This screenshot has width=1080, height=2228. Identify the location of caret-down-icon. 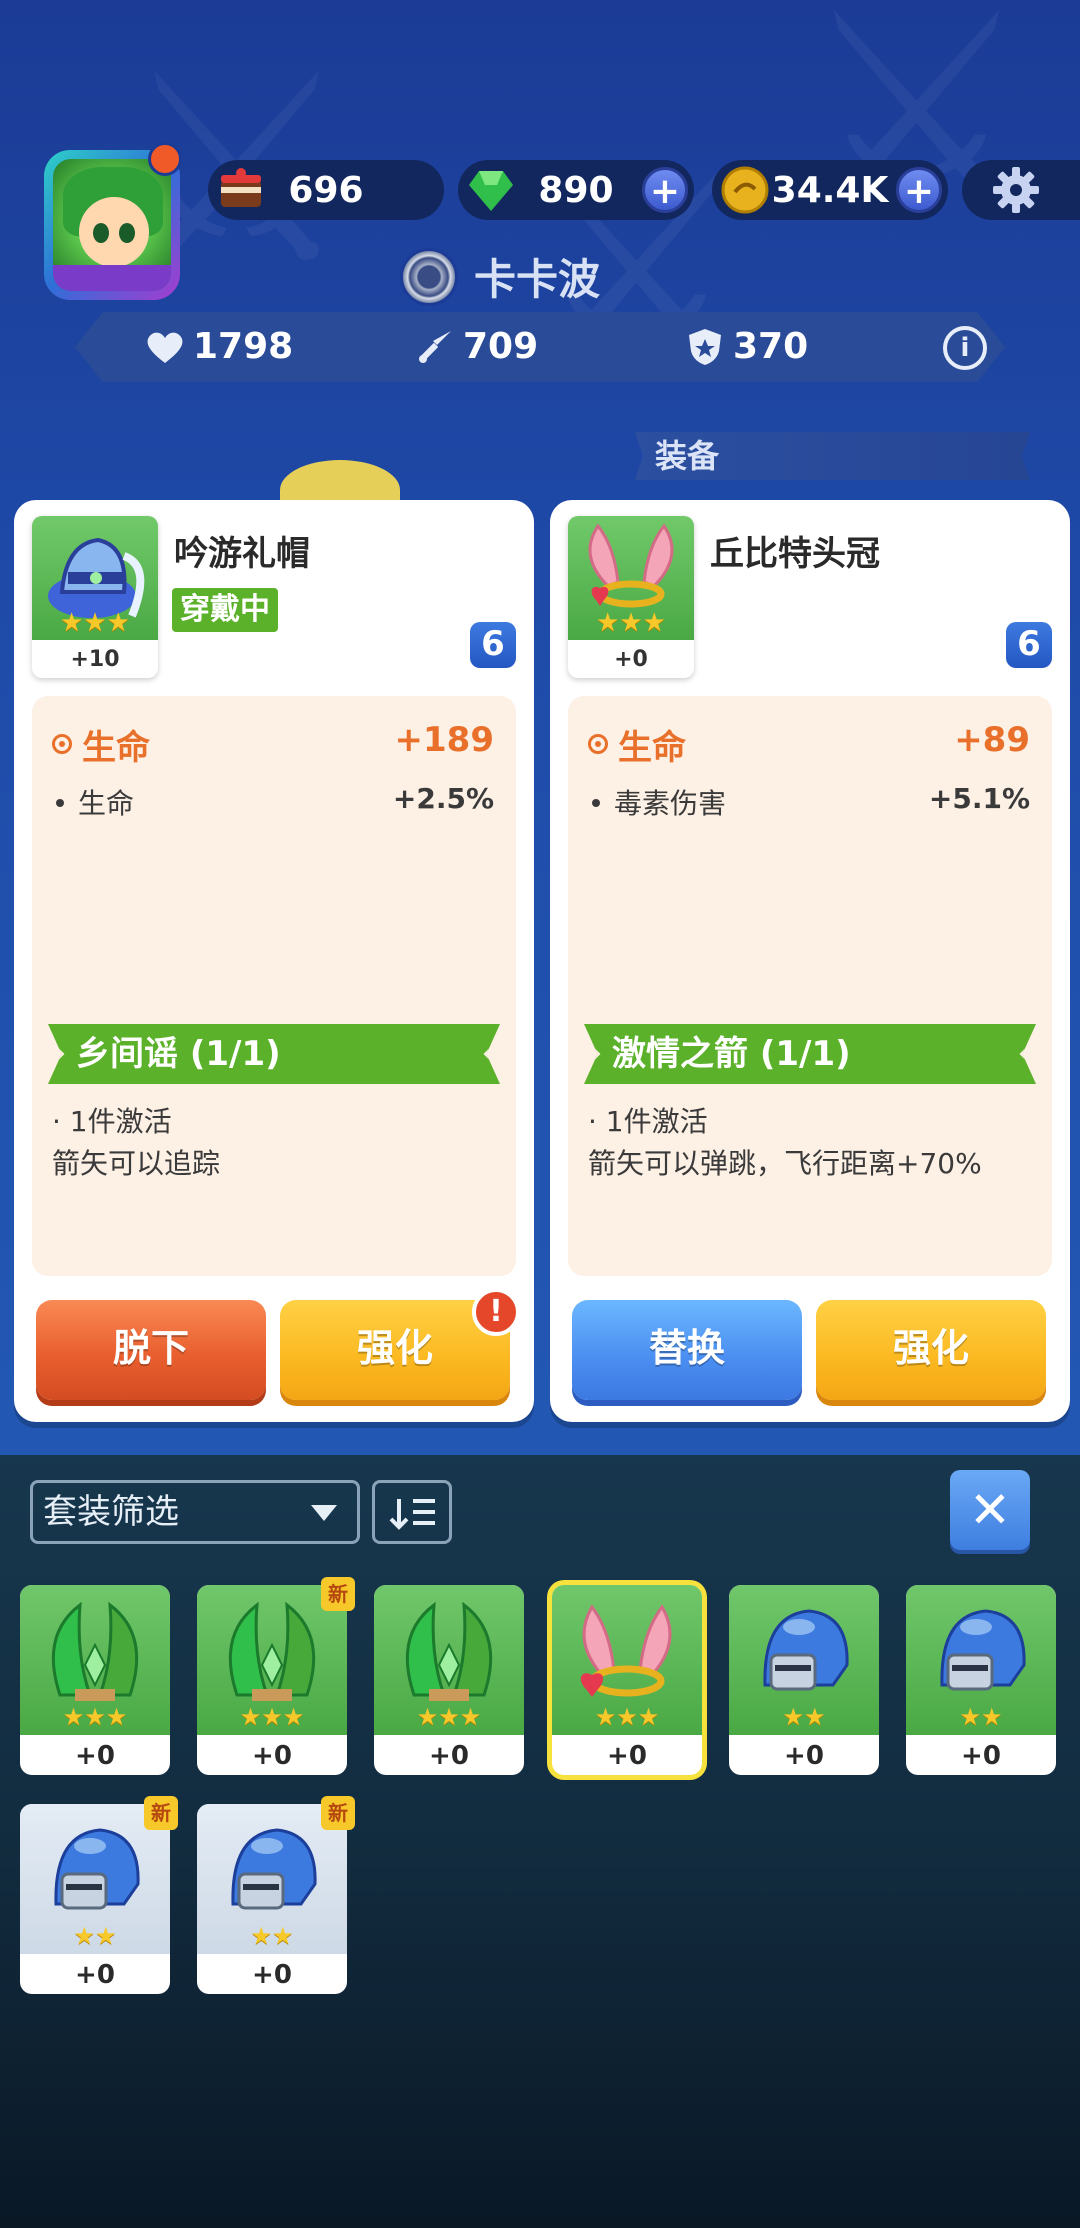
(324, 1513).